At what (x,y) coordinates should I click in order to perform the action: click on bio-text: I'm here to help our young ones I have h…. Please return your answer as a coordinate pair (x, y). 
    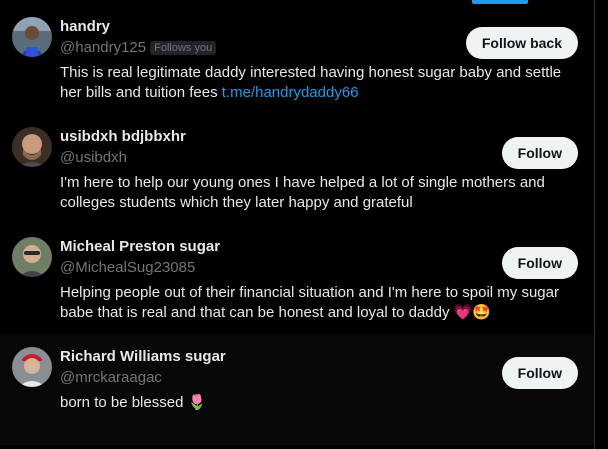
    Looking at the image, I should click on (302, 192).